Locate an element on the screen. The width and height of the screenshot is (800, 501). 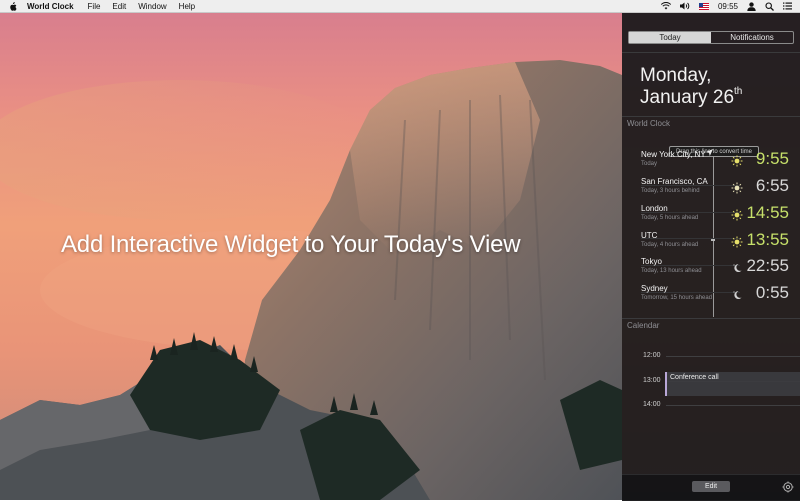
app-menu-world-clock: World Clock is located at coordinates (50, 6).